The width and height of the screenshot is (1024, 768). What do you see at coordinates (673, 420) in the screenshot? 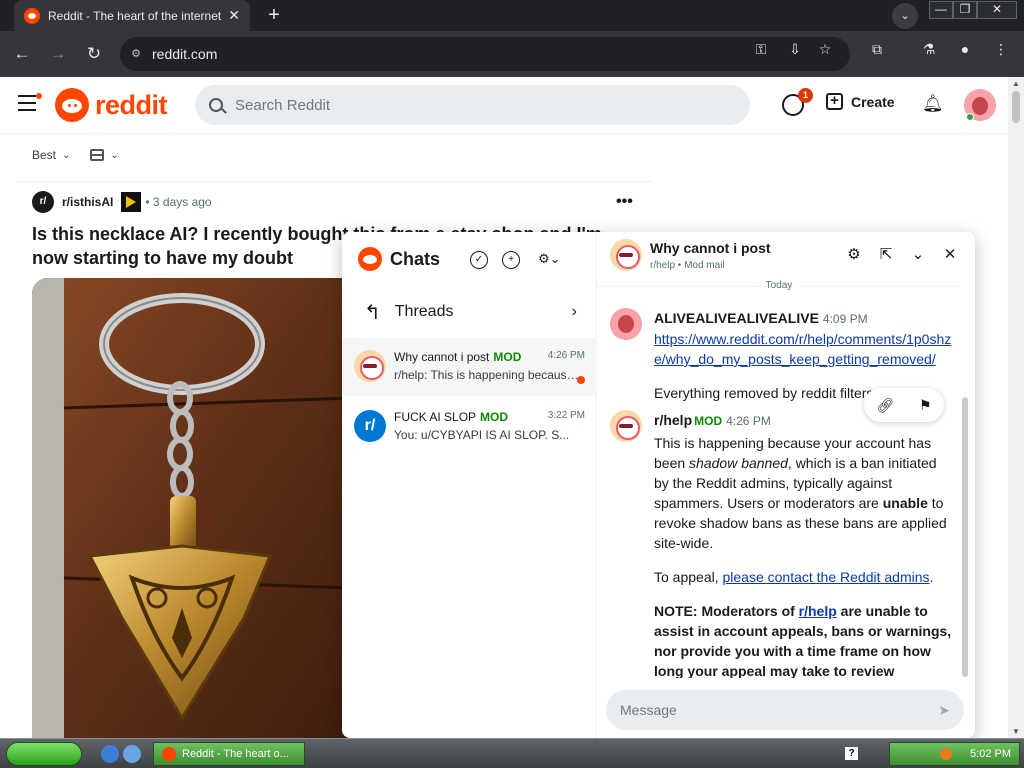
I see `message-author: r/help` at bounding box center [673, 420].